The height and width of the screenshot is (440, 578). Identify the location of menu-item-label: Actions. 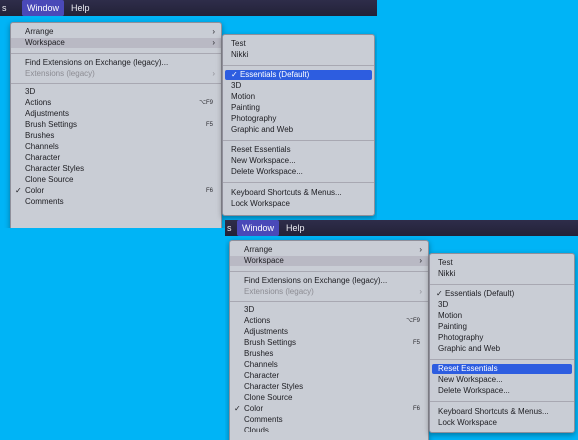
(38, 102).